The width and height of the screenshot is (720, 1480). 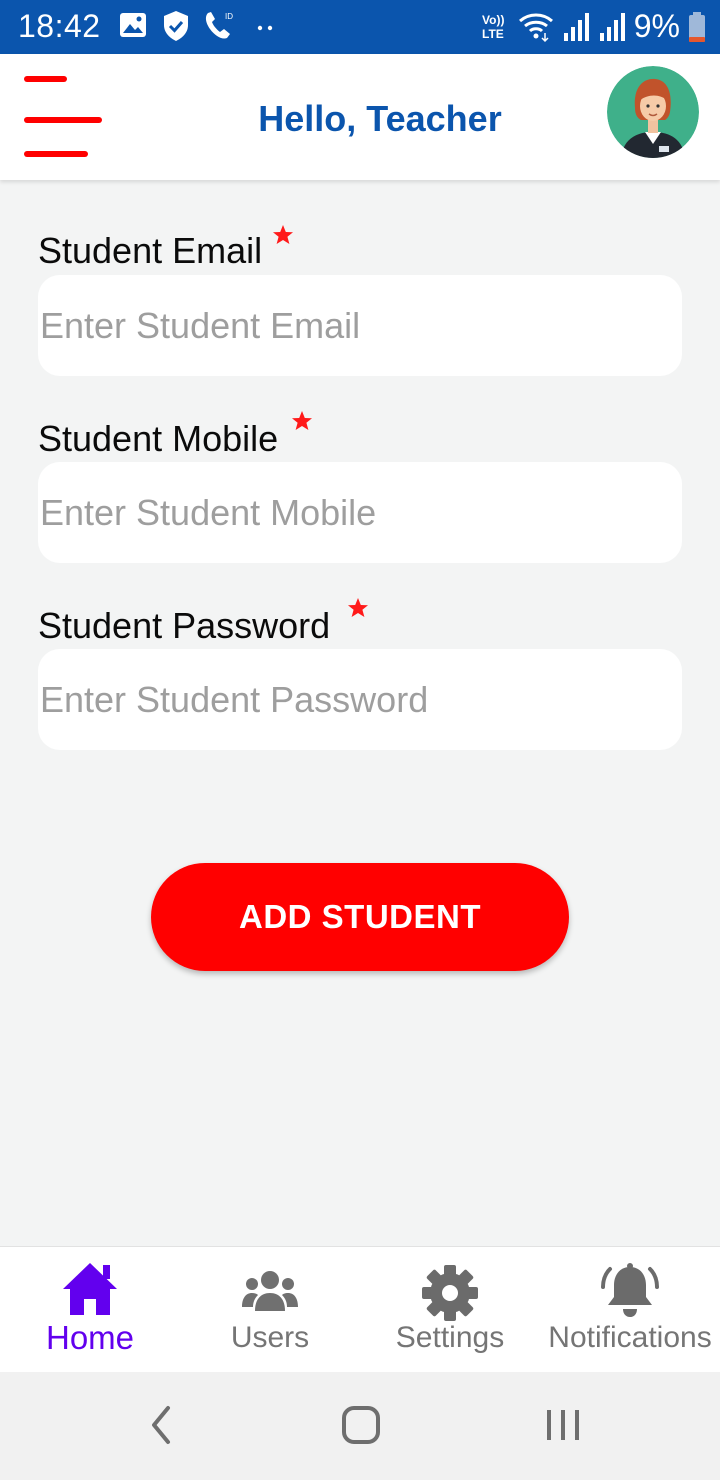 I want to click on wifi-calling-icon: ID, so click(x=219, y=25).